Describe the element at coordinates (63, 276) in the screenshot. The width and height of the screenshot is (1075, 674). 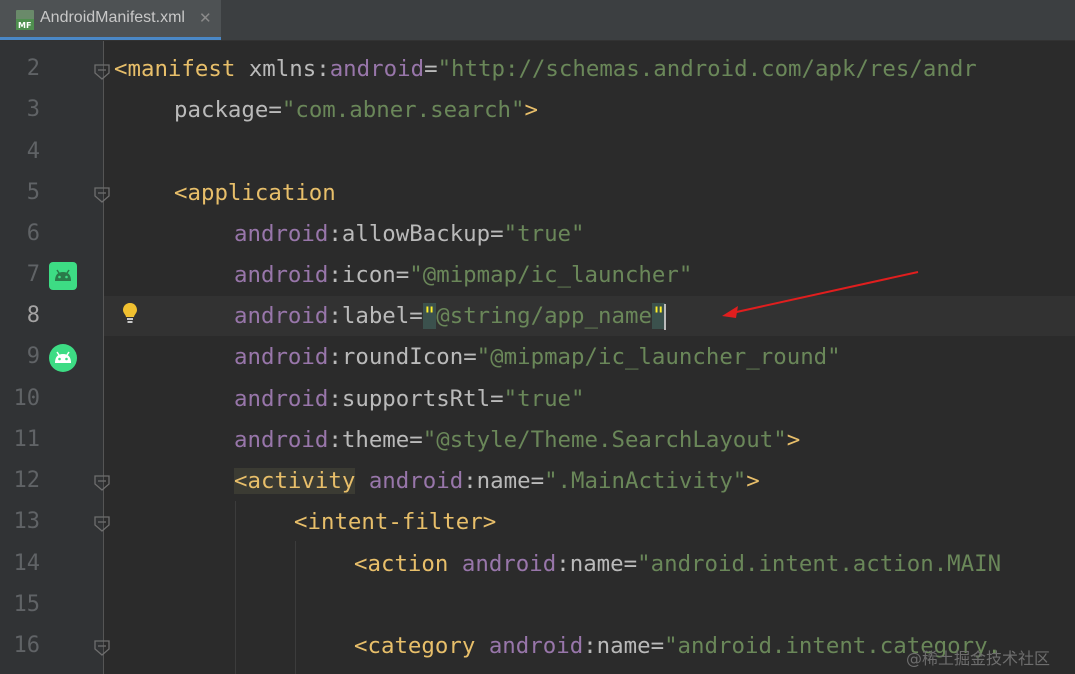
I see `android-app-icon` at that location.